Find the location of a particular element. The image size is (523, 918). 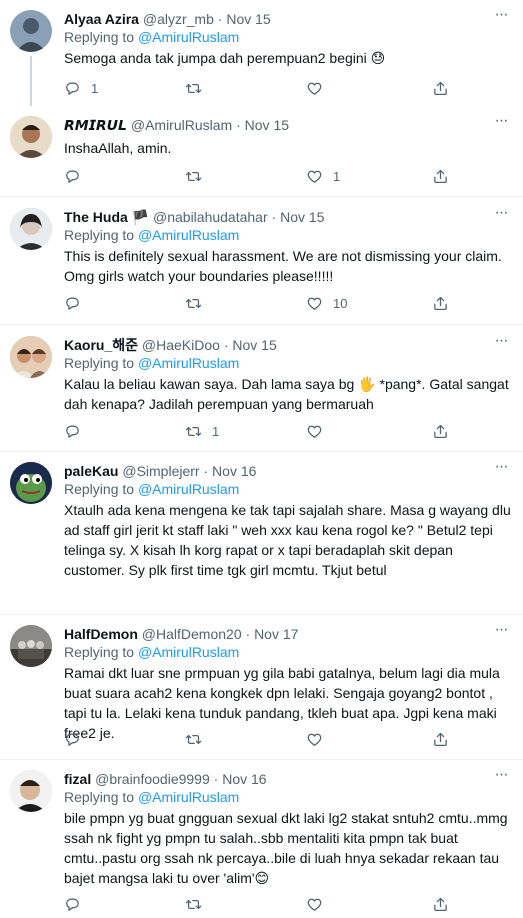

user-handle: @AmirulRuslam is located at coordinates (181, 125).